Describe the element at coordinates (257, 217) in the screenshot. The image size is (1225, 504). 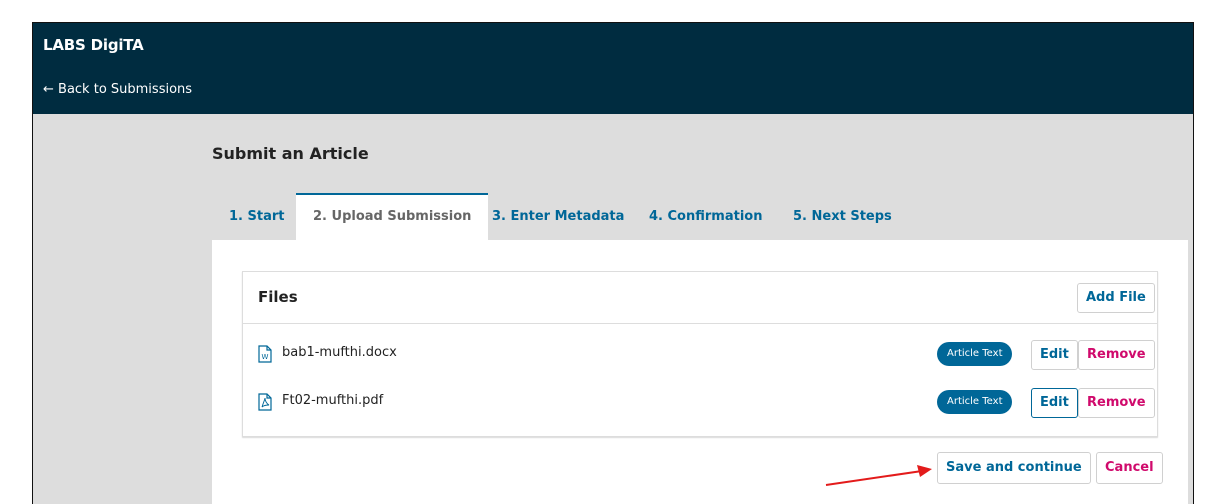
I see `tab-start: 1. Start` at that location.